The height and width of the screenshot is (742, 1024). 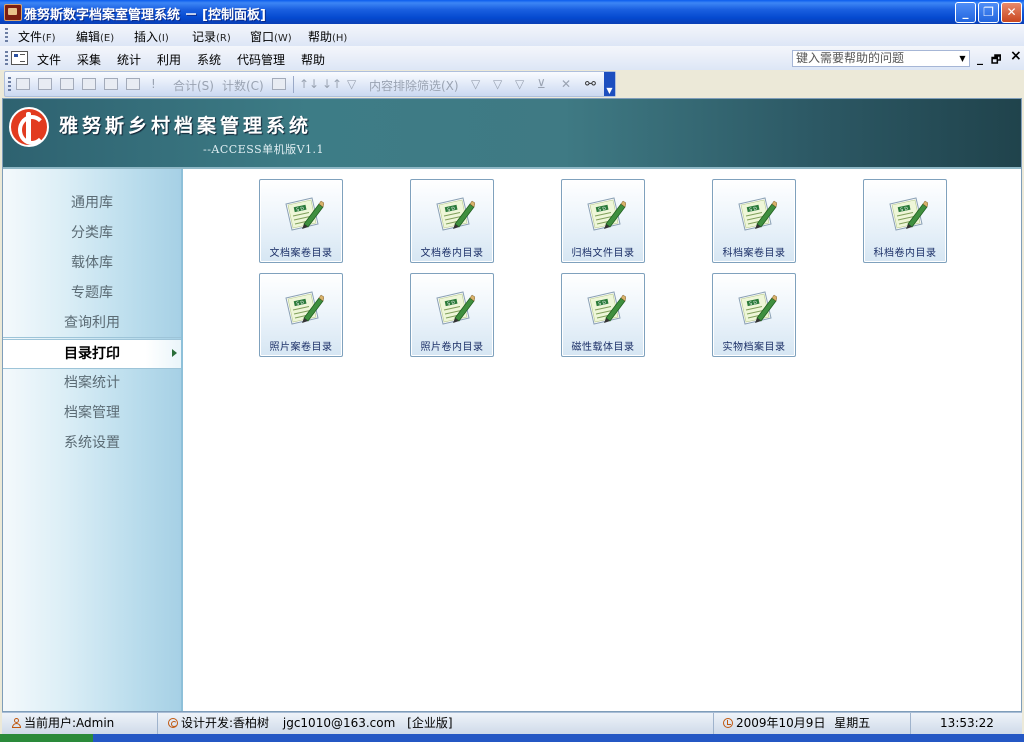 What do you see at coordinates (92, 263) in the screenshot?
I see `sidebar-item-carrier-library: 载体库` at bounding box center [92, 263].